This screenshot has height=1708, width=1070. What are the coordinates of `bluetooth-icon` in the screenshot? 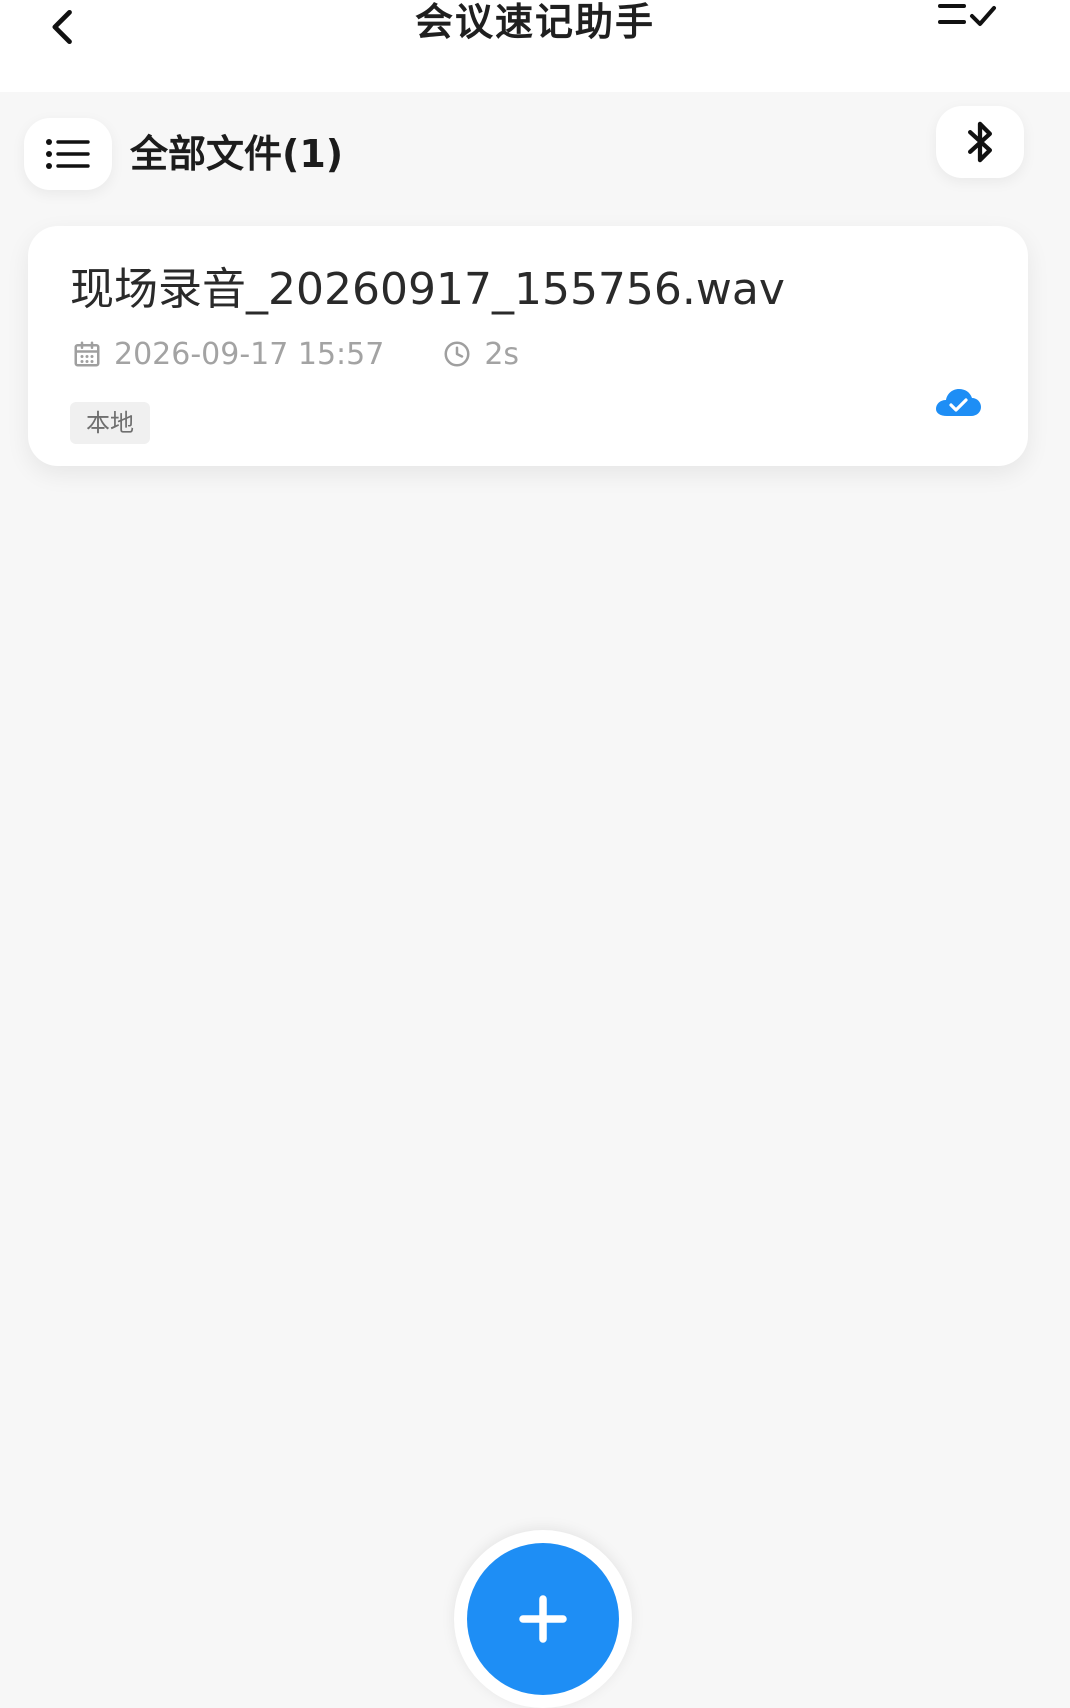 It's located at (980, 142).